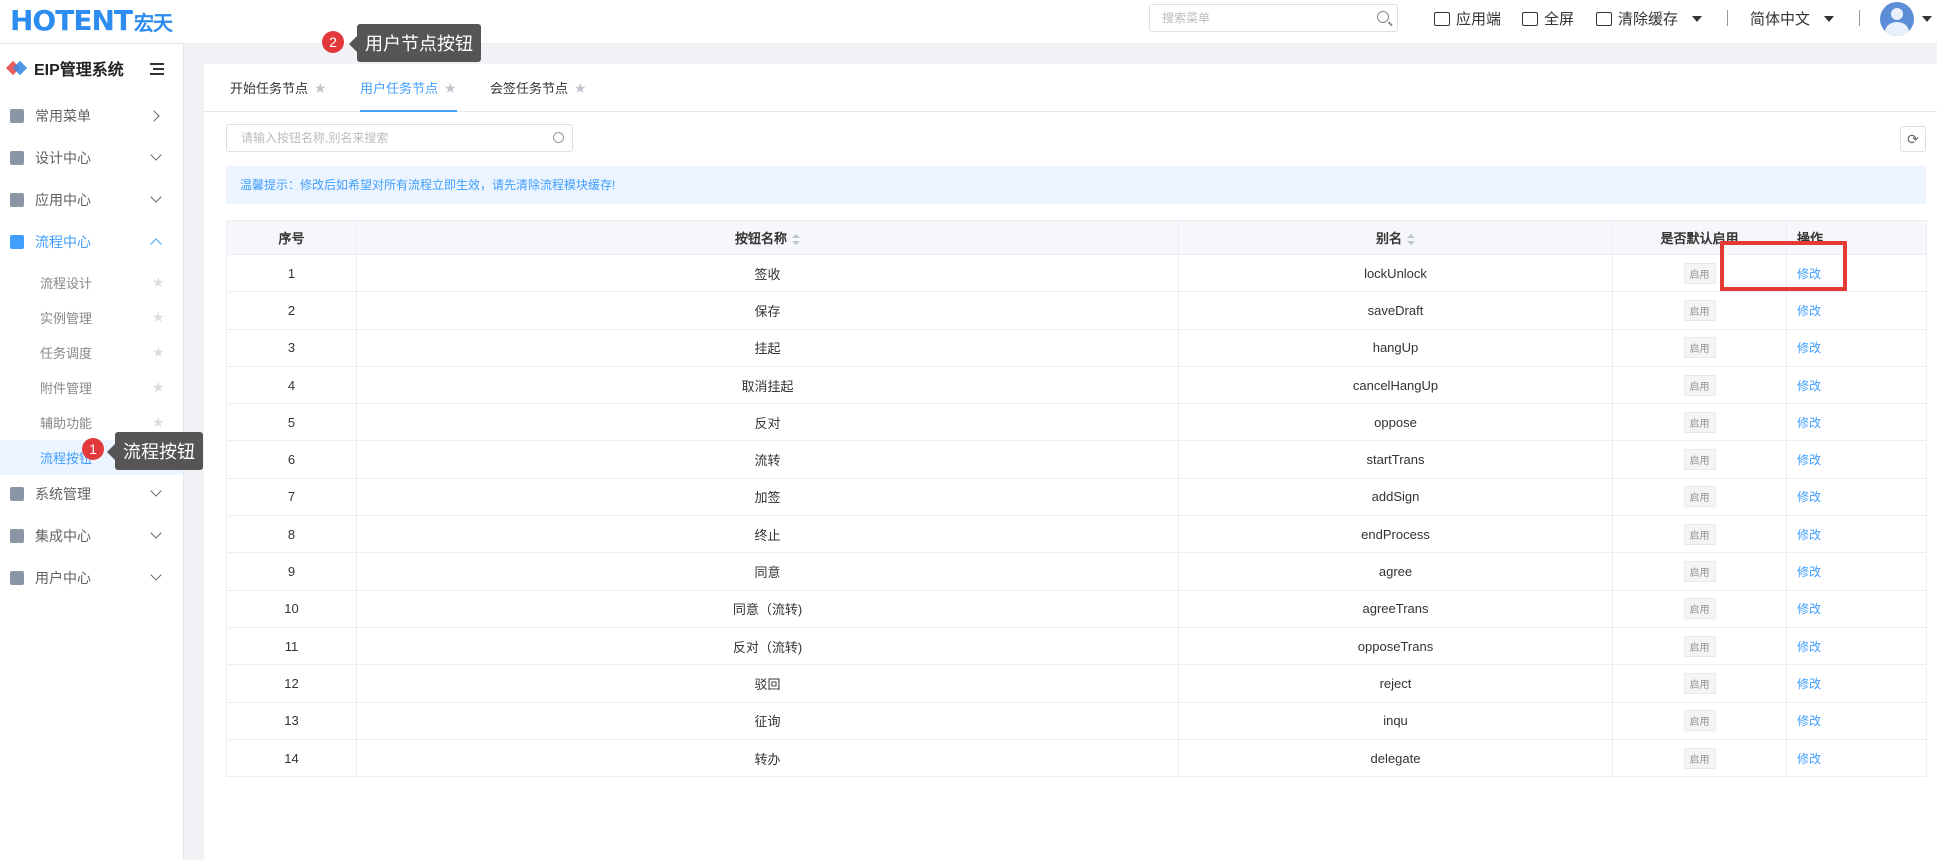  I want to click on table-header-row: 序号 按钮名称 别名 是否默认启用 操作, so click(1076, 237).